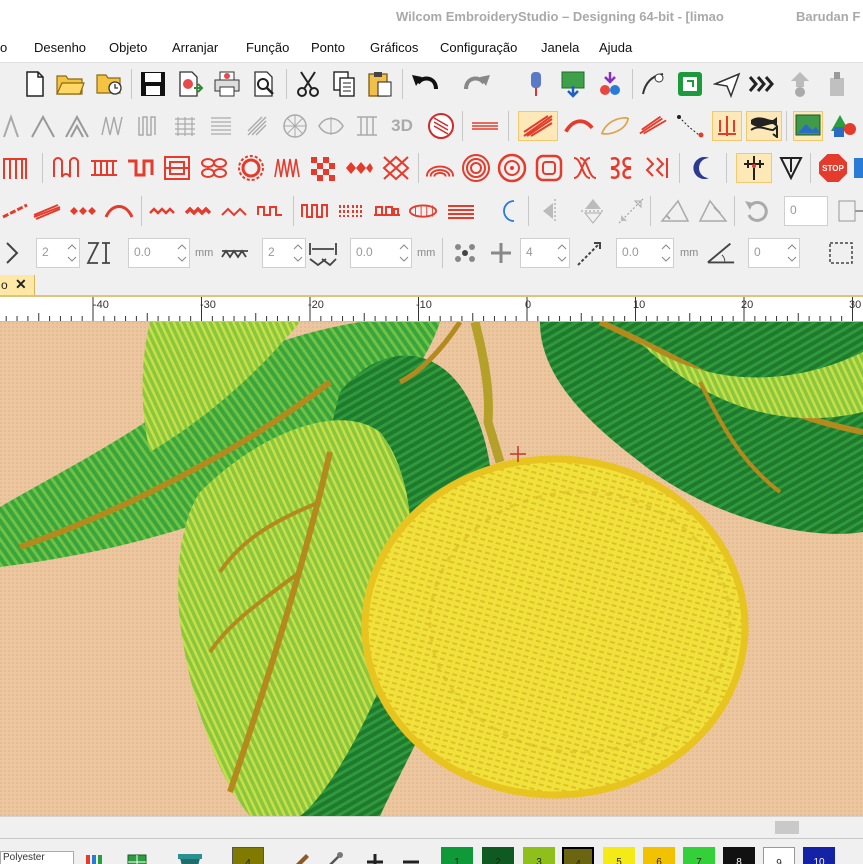  Describe the element at coordinates (739, 855) in the screenshot. I see `thread-swatch: 8` at that location.